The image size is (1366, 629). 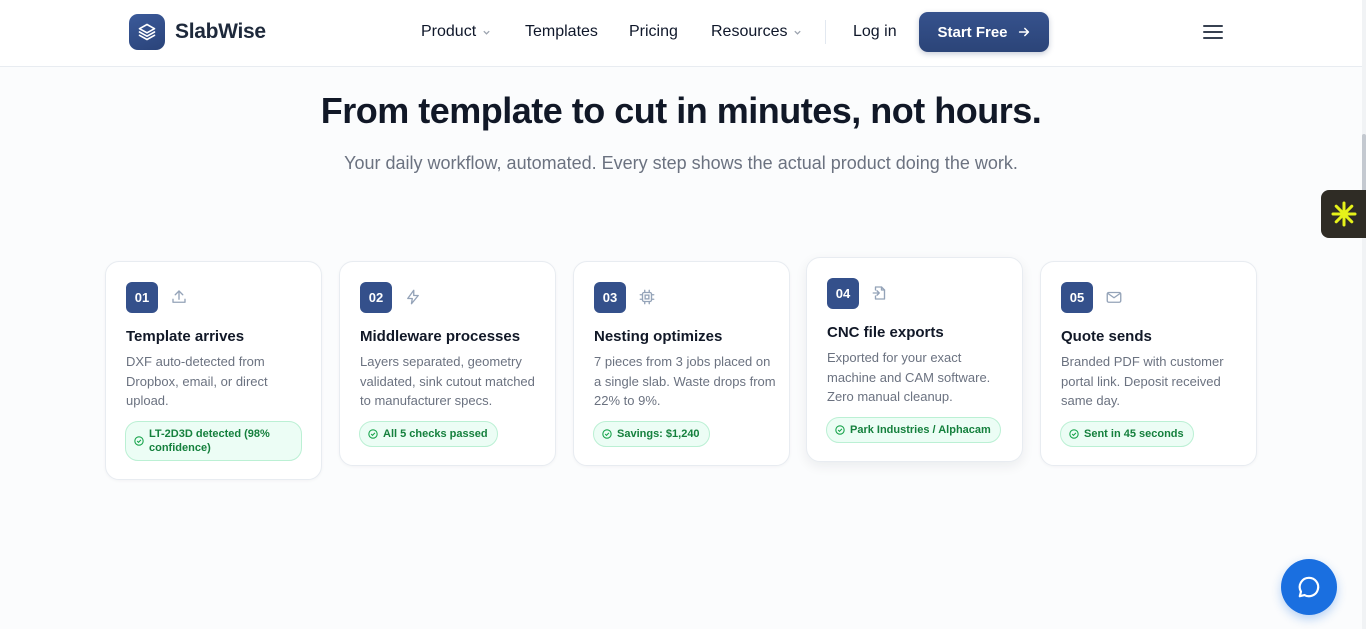 I want to click on status-badge: Savings: $1,240, so click(x=651, y=434).